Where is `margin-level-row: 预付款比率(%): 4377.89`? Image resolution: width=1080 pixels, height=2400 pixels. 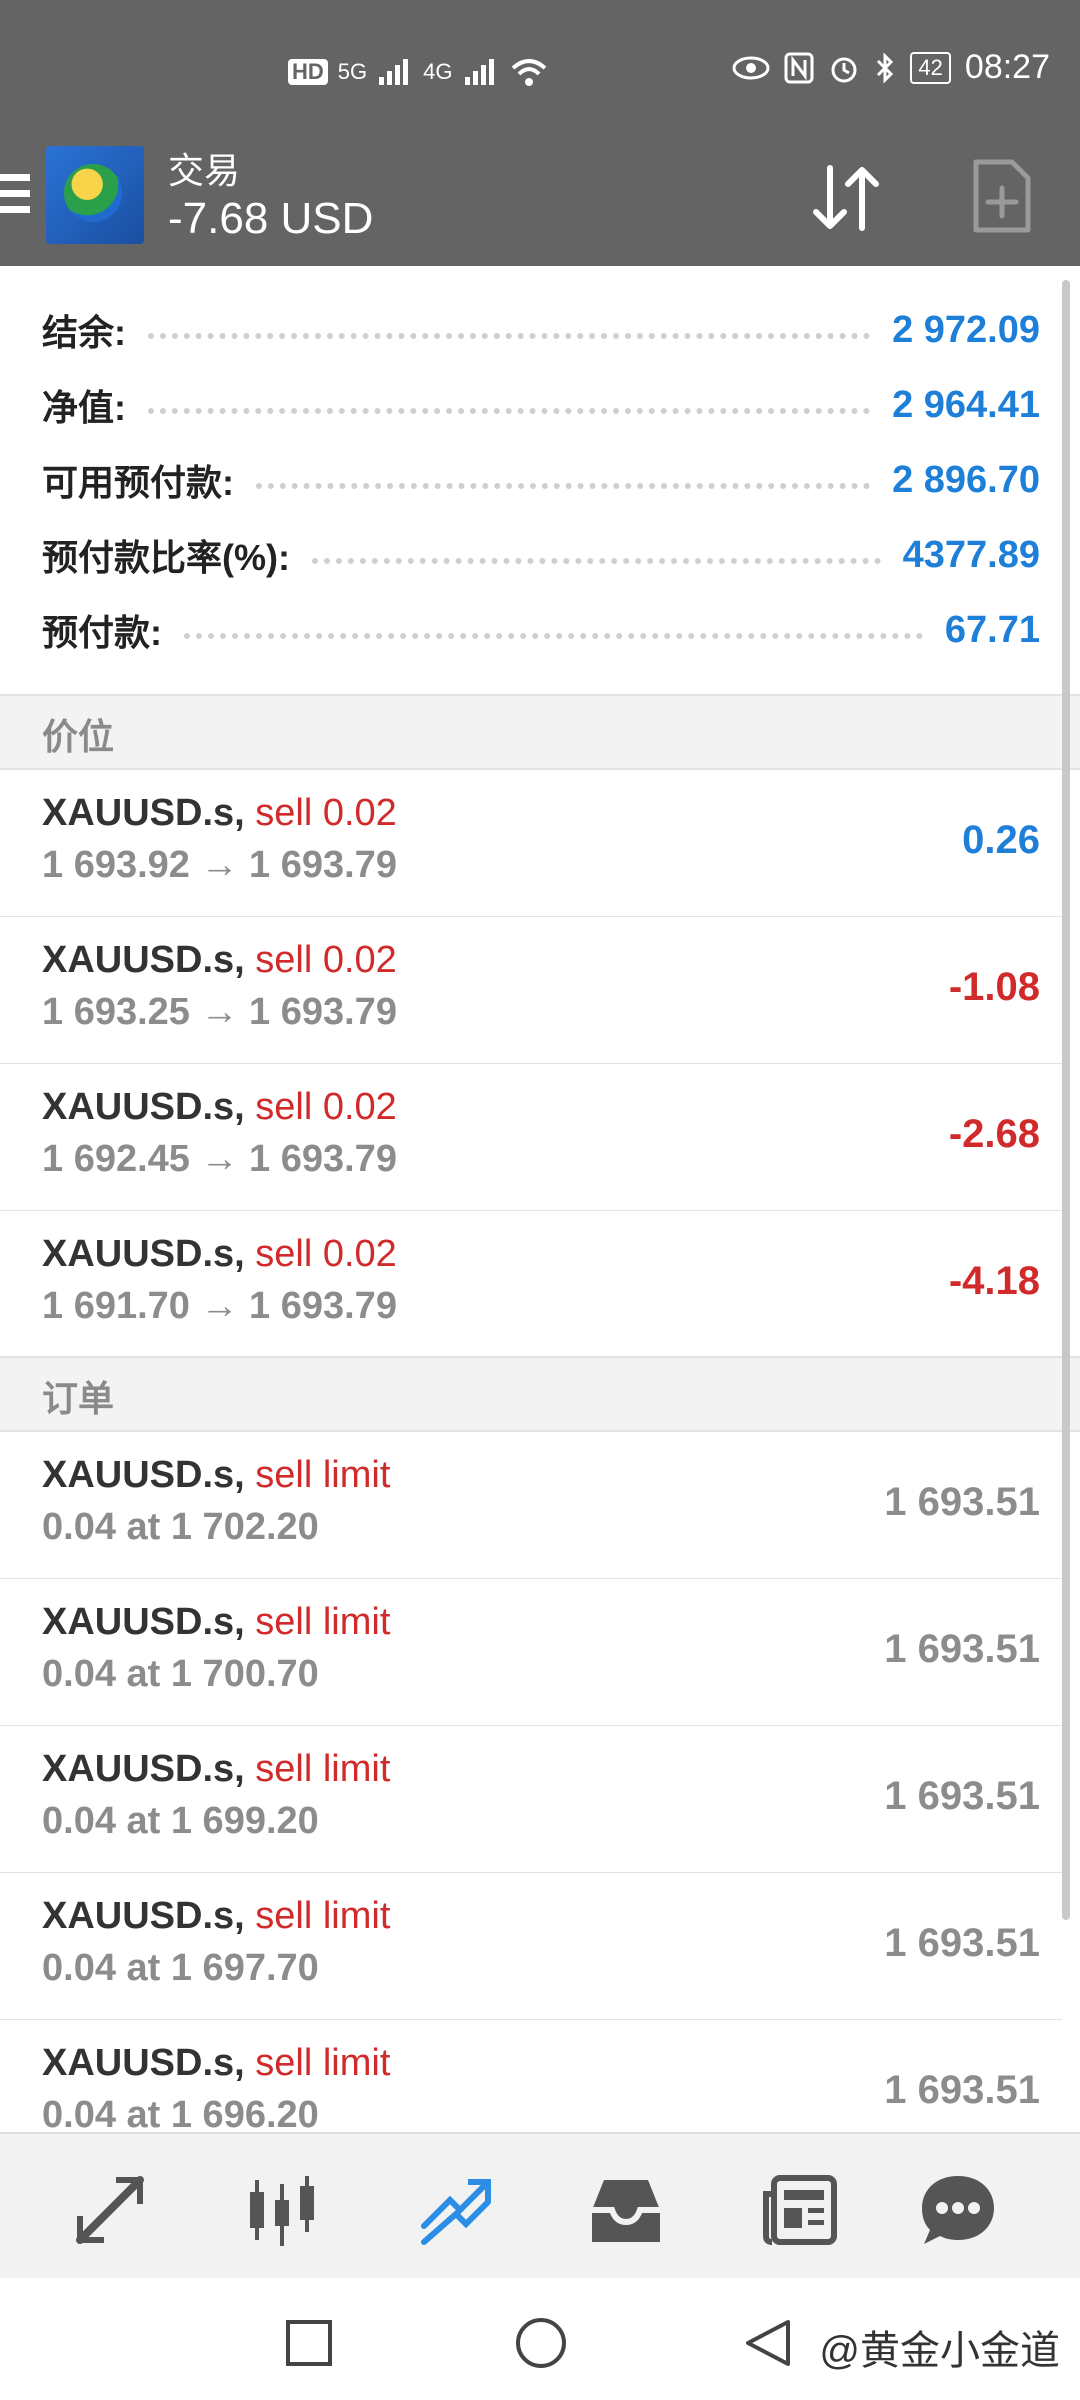 margin-level-row: 预付款比率(%): 4377.89 is located at coordinates (541, 555).